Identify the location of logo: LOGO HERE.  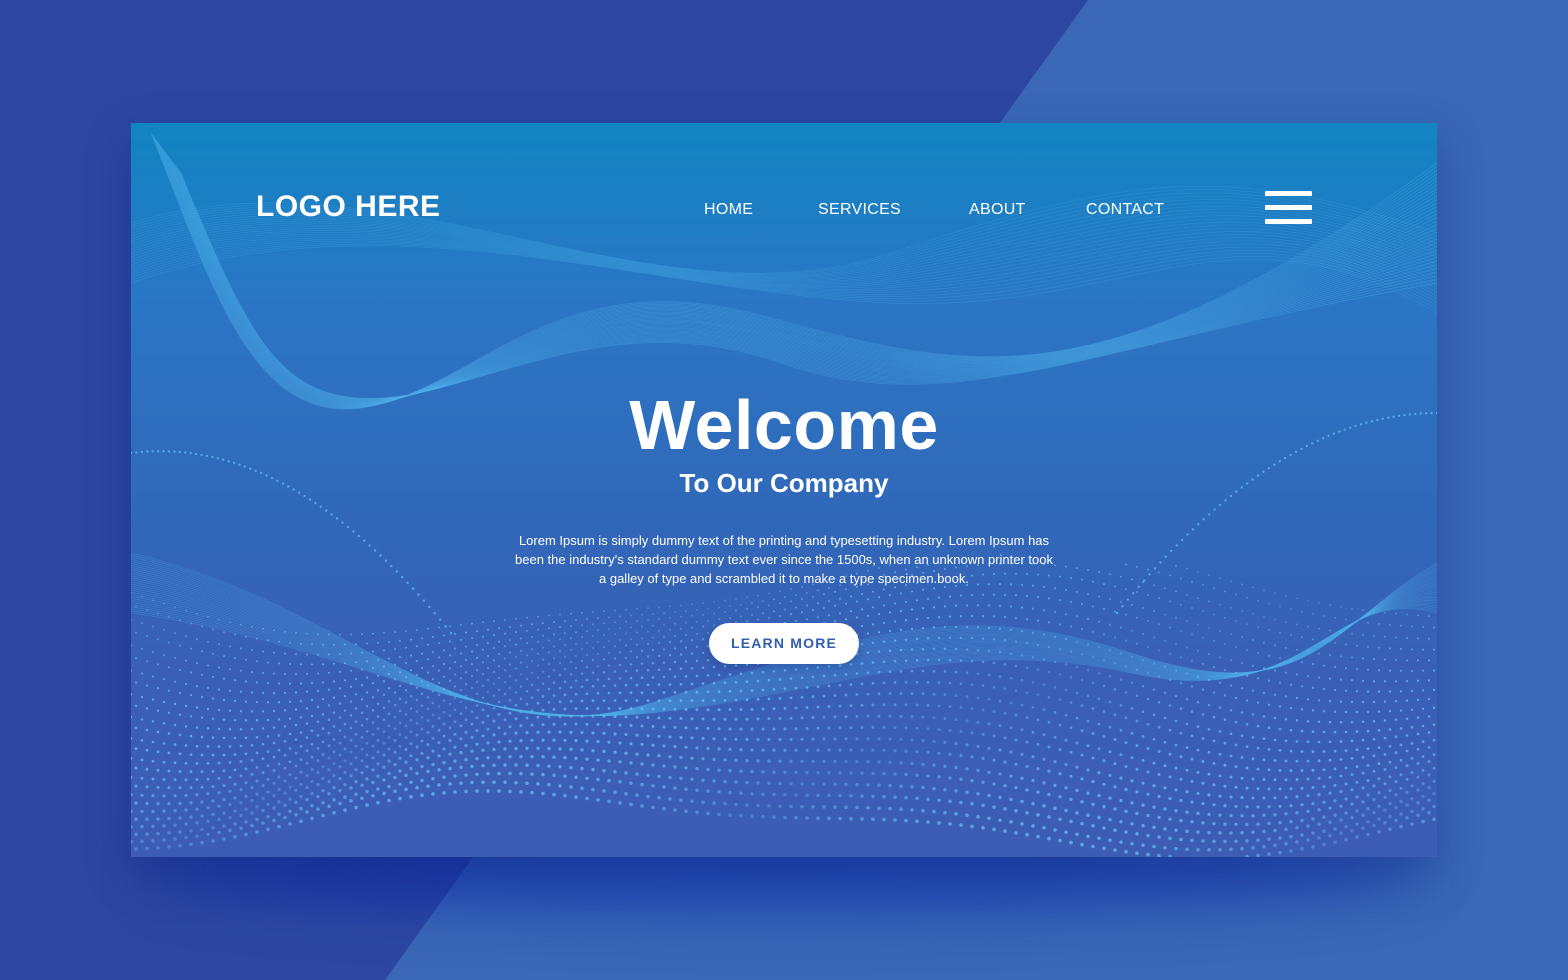
(348, 207).